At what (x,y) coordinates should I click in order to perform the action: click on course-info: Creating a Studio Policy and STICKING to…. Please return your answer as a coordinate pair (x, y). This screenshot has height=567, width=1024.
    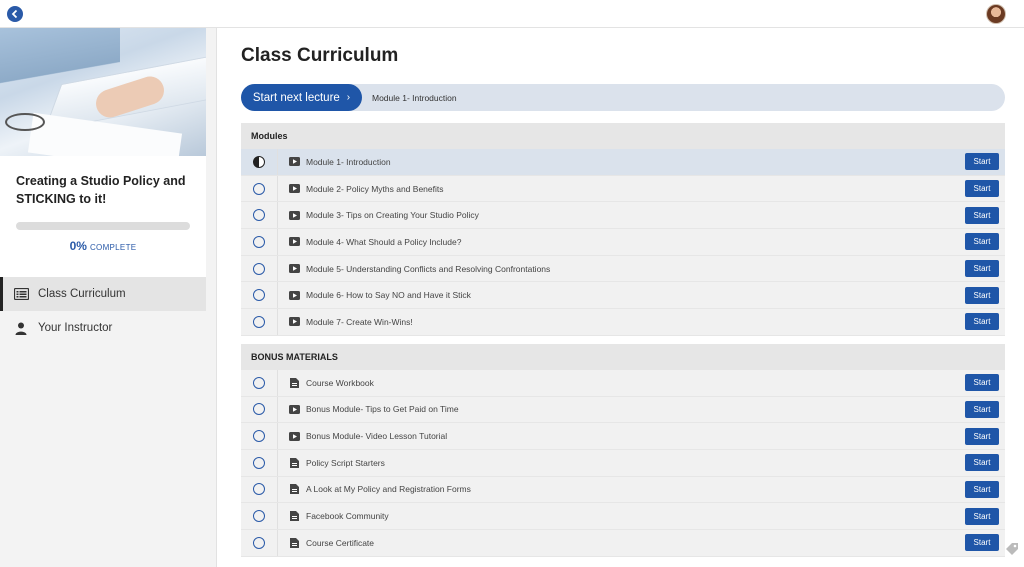
    Looking at the image, I should click on (103, 210).